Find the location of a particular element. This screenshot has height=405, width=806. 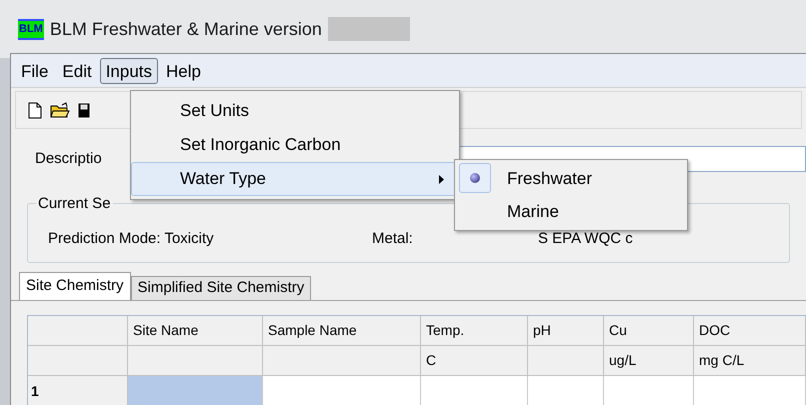

radio-menu-entry: Marine is located at coordinates (571, 211).